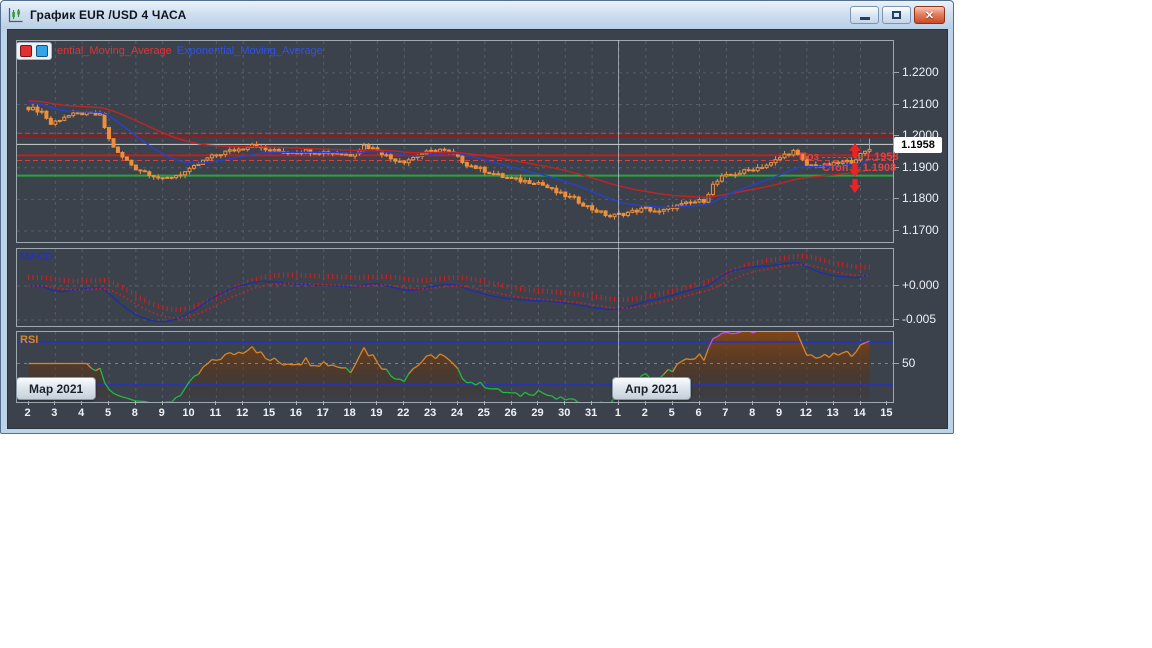 The width and height of the screenshot is (1152, 648). What do you see at coordinates (403, 413) in the screenshot?
I see `time-axis-label: 22` at bounding box center [403, 413].